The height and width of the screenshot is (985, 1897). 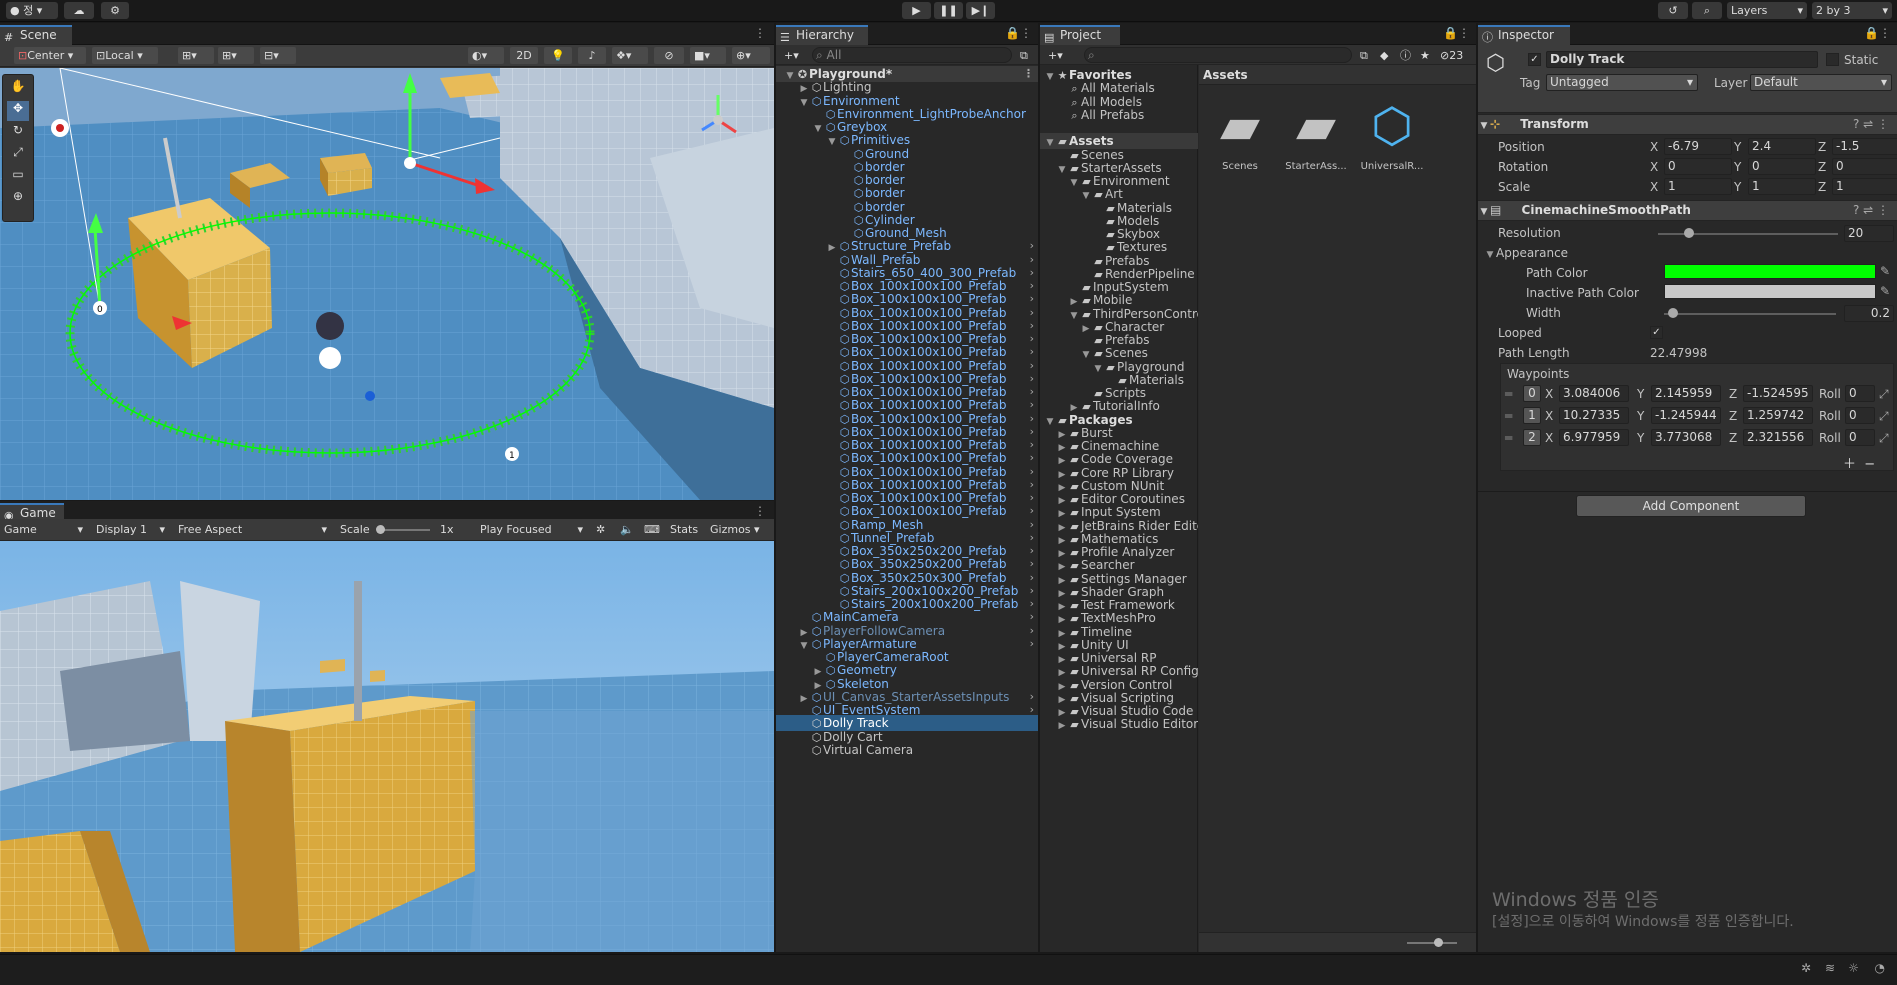 I want to click on scale-slider, so click(x=404, y=530).